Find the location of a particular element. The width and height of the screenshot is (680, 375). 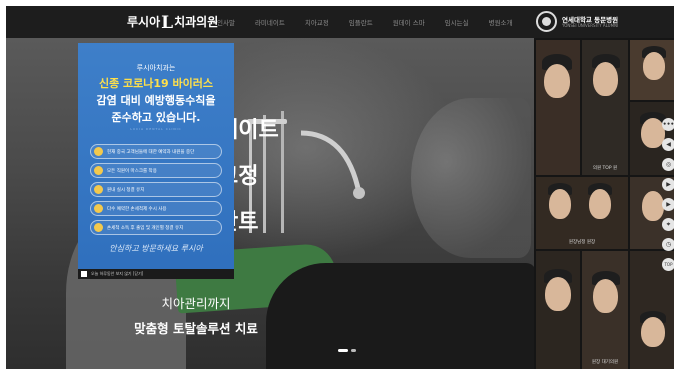

popup-signature: 안심하고 방문하세요 루시아 is located at coordinates (156, 248).